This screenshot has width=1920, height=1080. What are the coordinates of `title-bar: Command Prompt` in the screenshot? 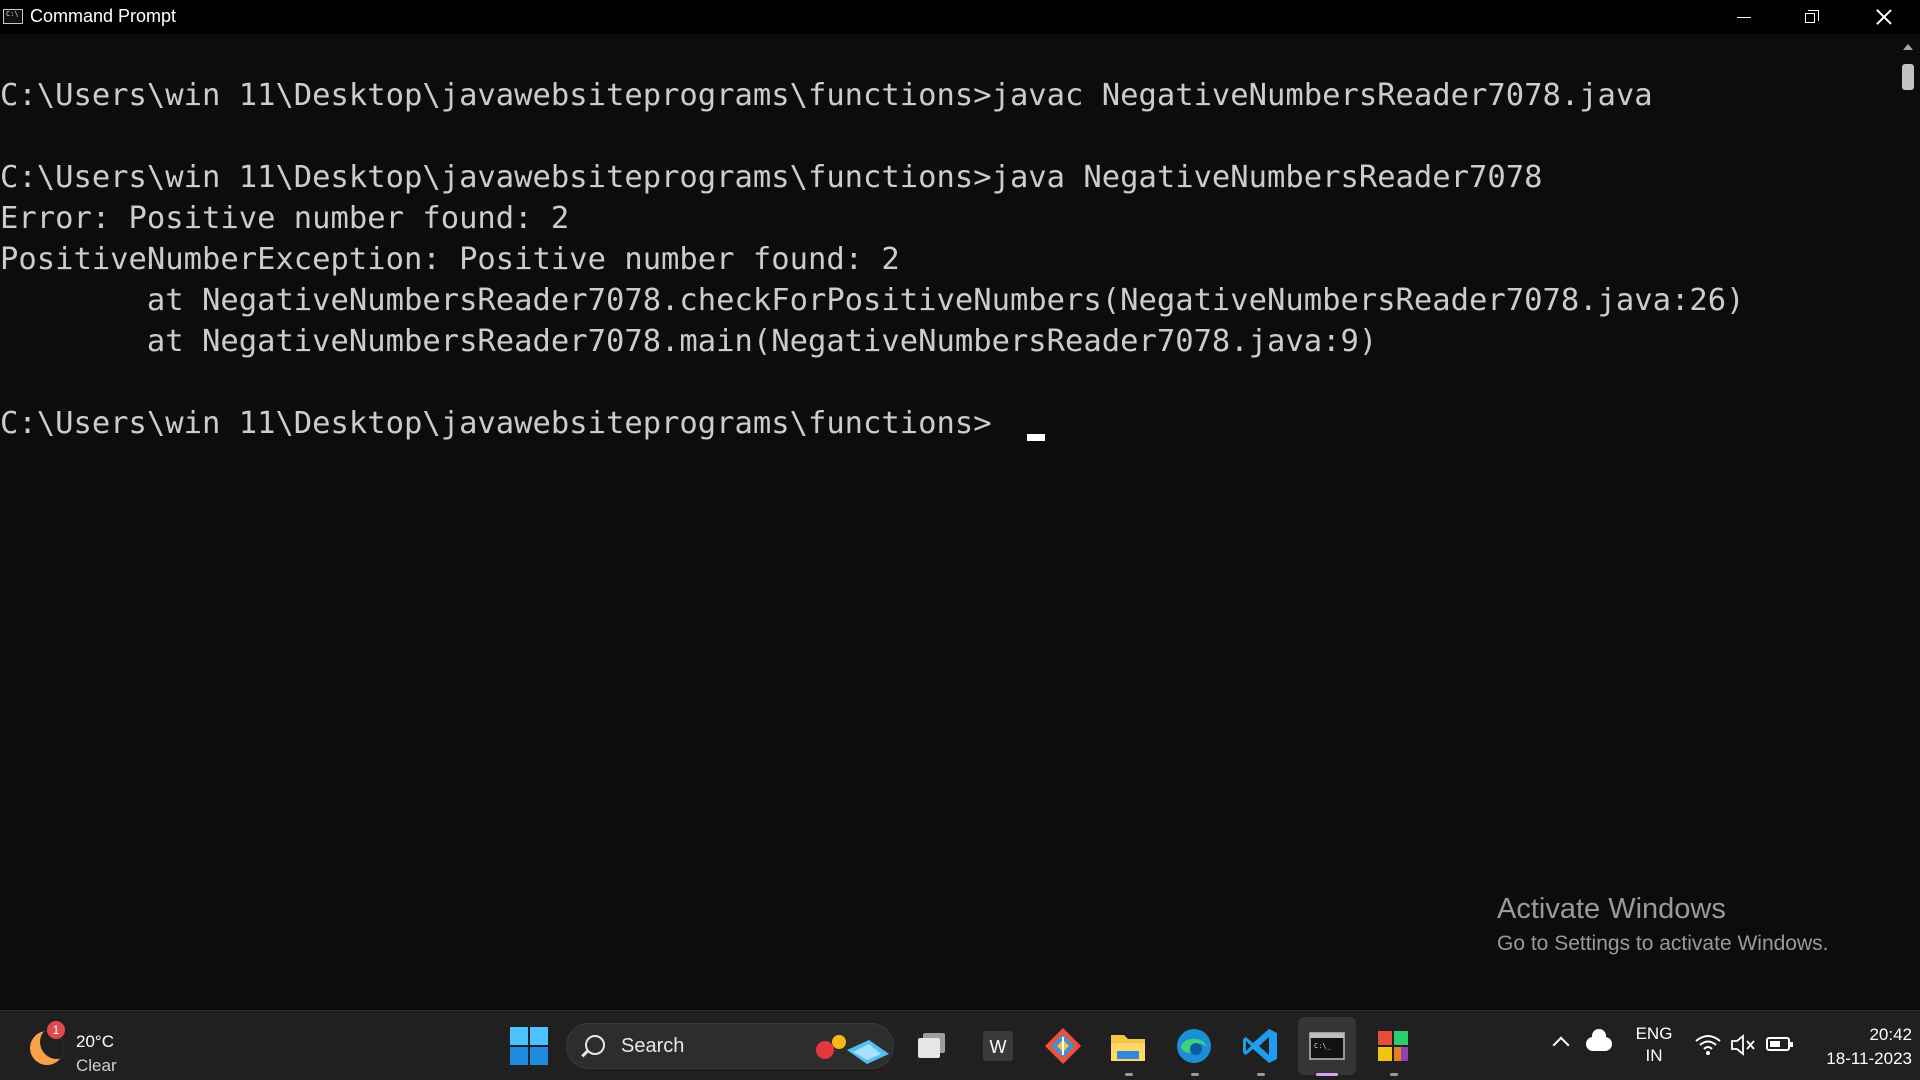 It's located at (960, 17).